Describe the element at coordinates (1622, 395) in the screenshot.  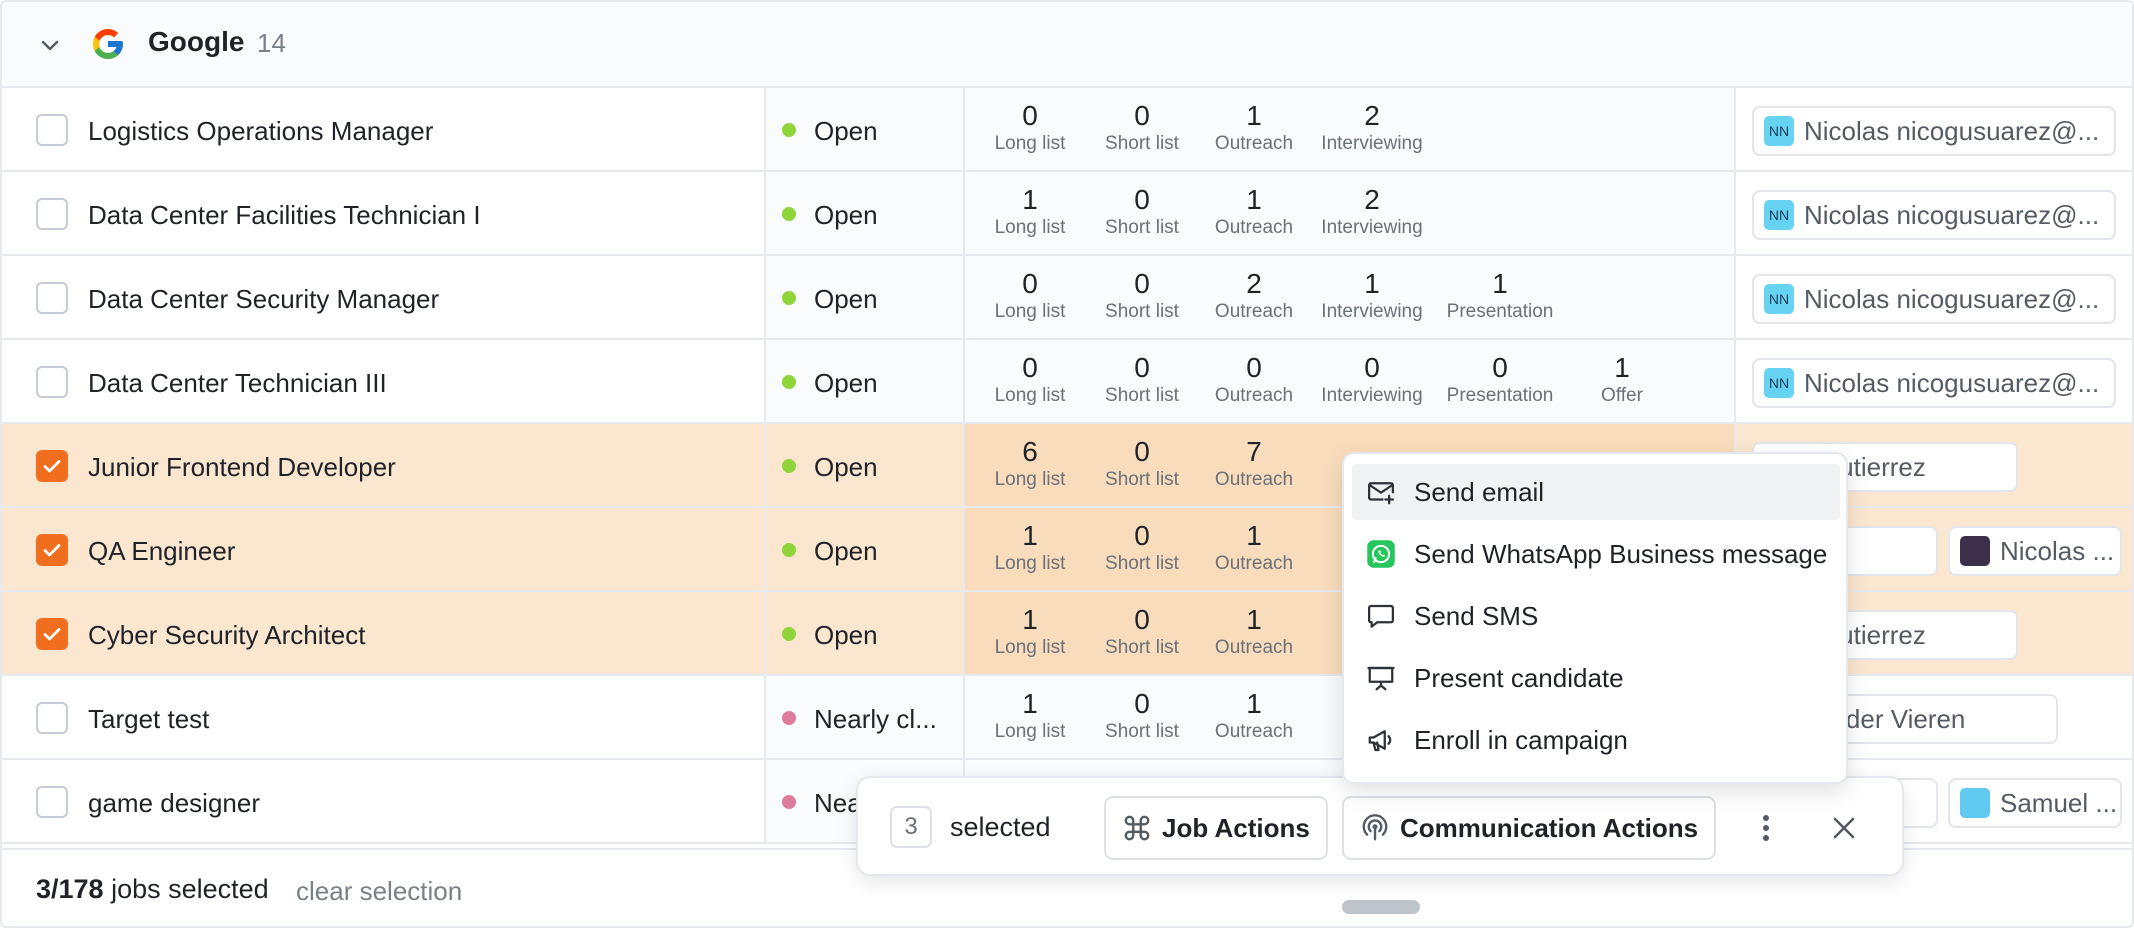
I see `stage-label: Offer` at that location.